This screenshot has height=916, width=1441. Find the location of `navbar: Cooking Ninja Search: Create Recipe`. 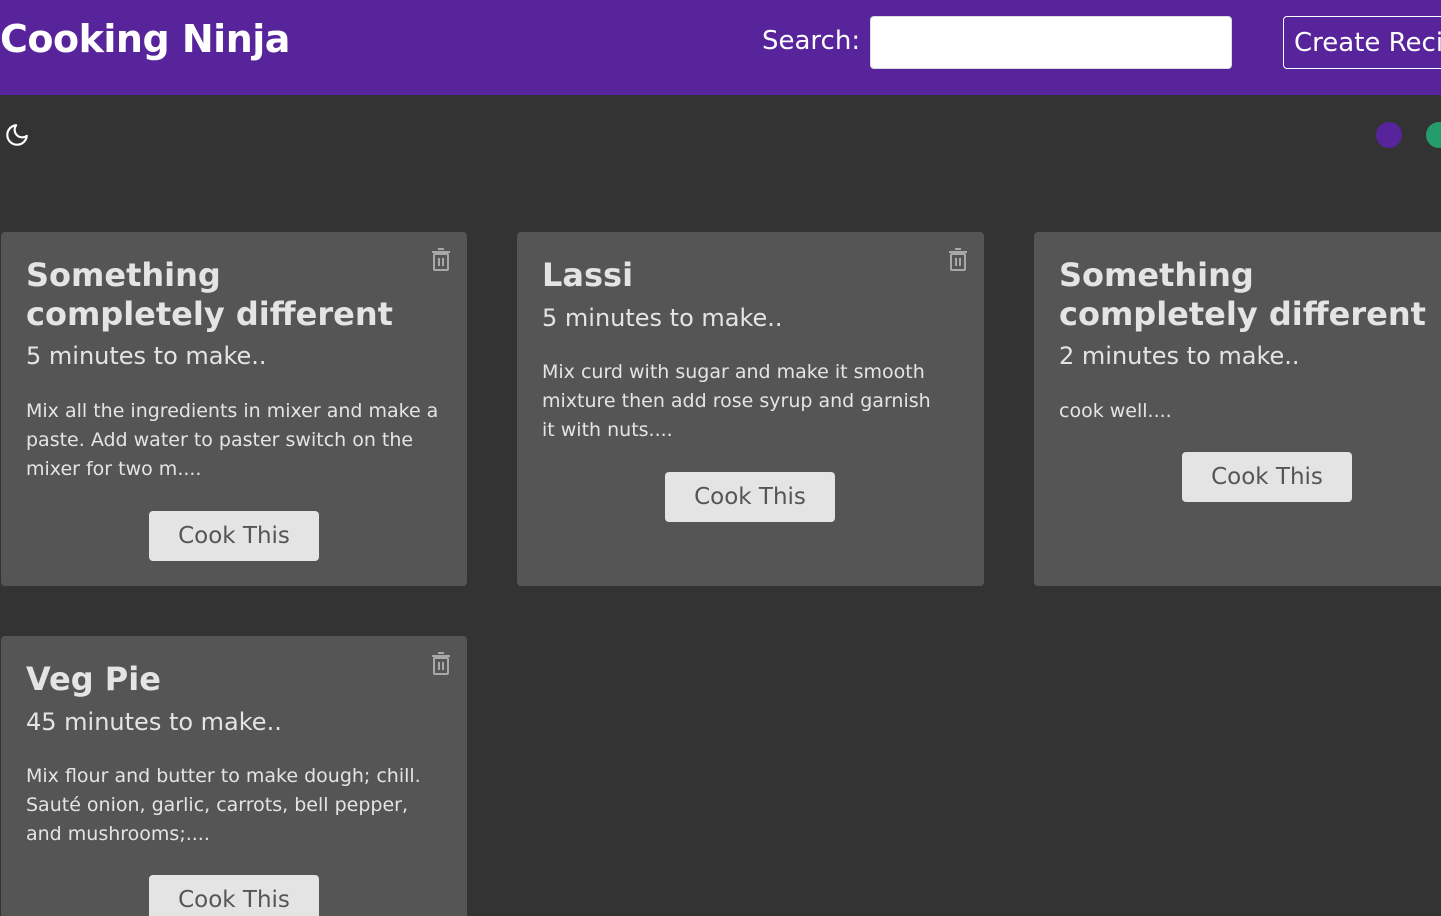

navbar: Cooking Ninja Search: Create Recipe is located at coordinates (720, 47).